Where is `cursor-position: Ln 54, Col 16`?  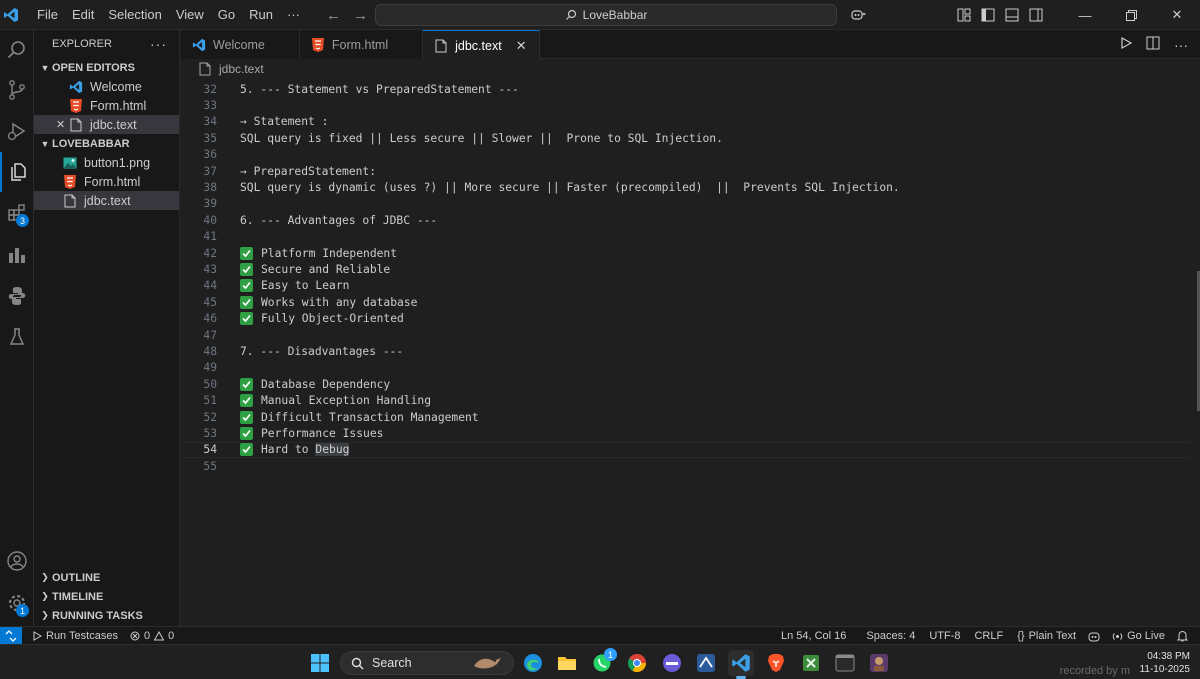
cursor-position: Ln 54, Col 16 is located at coordinates (817, 636).